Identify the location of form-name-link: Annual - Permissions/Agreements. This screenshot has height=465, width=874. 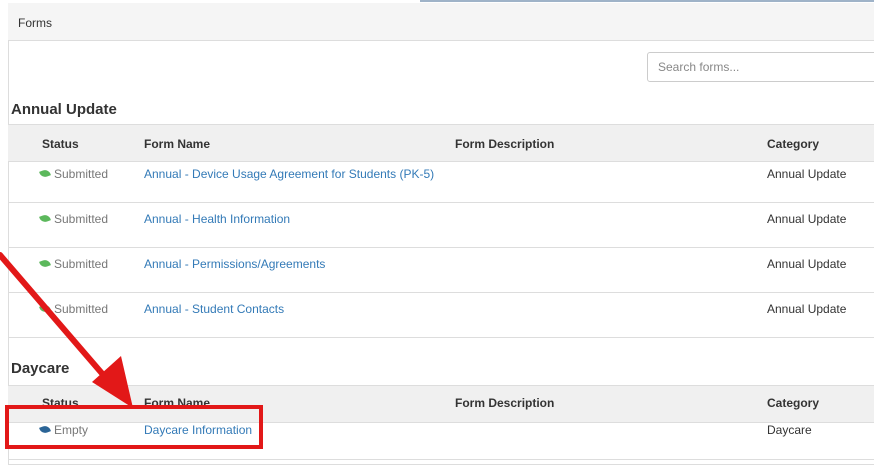
(234, 264).